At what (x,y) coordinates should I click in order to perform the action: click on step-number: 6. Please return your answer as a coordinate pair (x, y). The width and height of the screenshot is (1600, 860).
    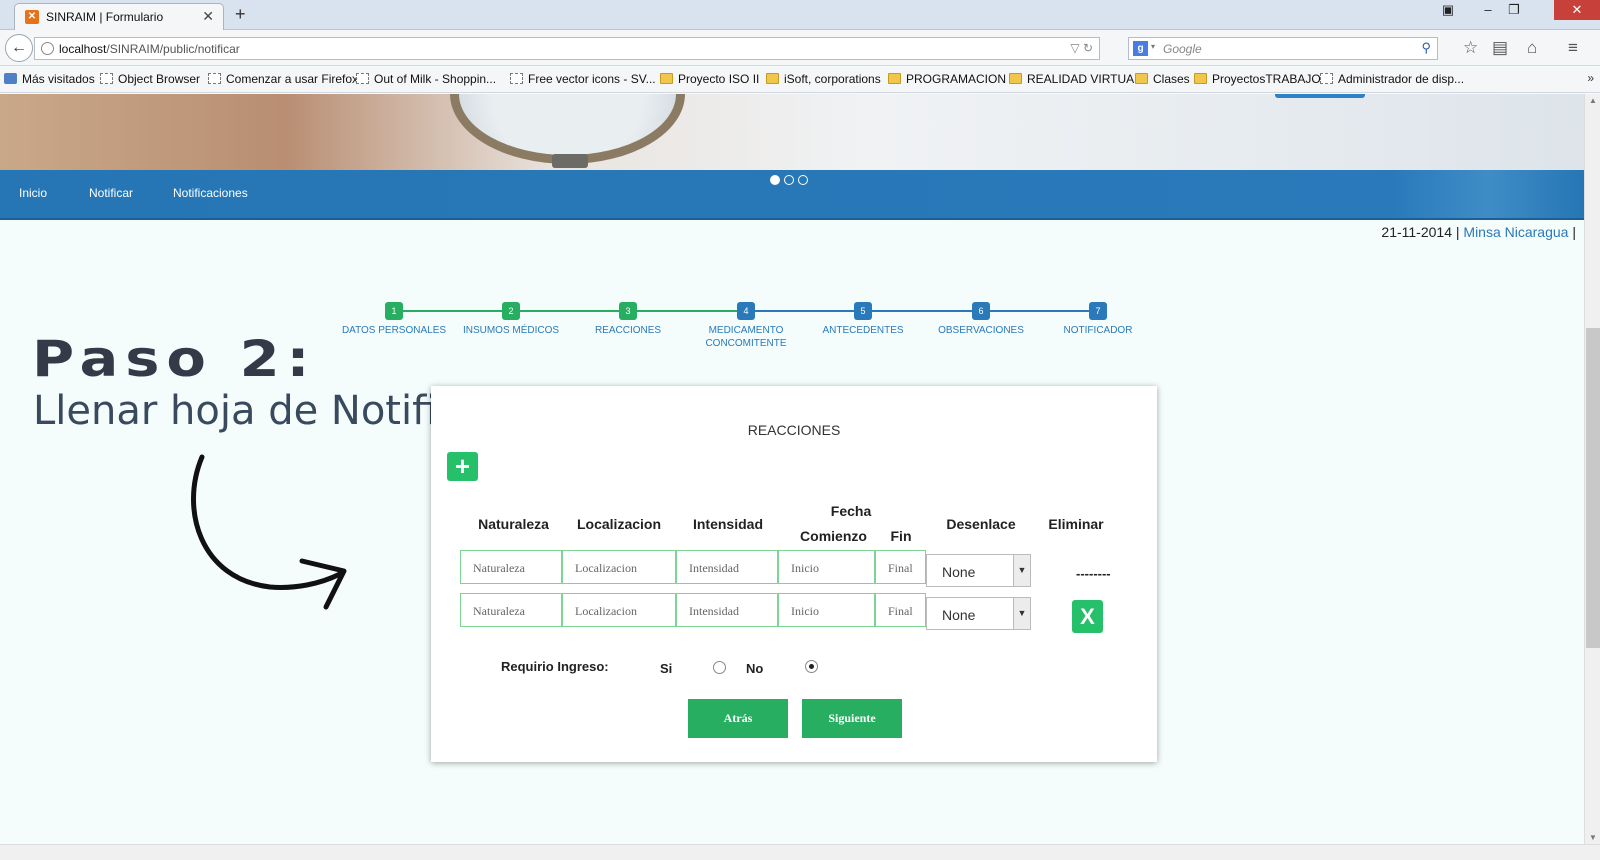
    Looking at the image, I should click on (981, 311).